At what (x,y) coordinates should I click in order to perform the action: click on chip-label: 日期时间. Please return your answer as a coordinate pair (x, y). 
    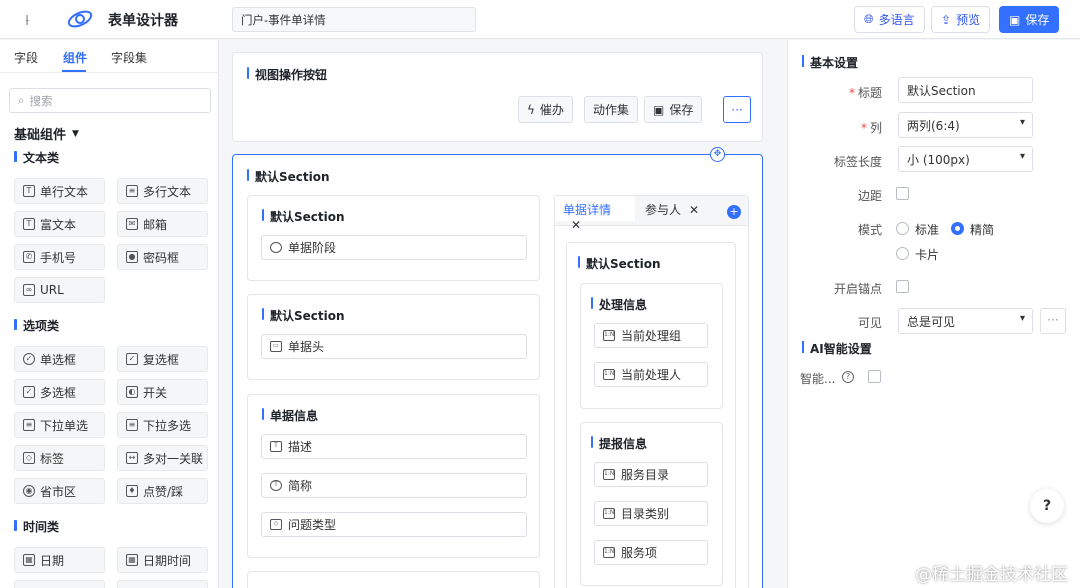
    Looking at the image, I should click on (167, 560).